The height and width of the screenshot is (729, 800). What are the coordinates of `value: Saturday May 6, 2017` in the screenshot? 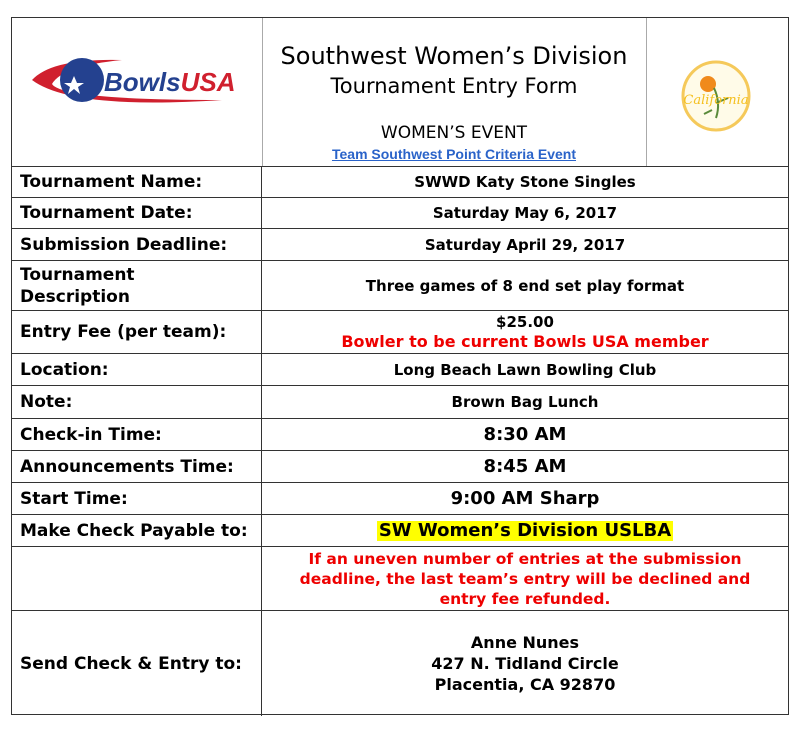 It's located at (525, 213).